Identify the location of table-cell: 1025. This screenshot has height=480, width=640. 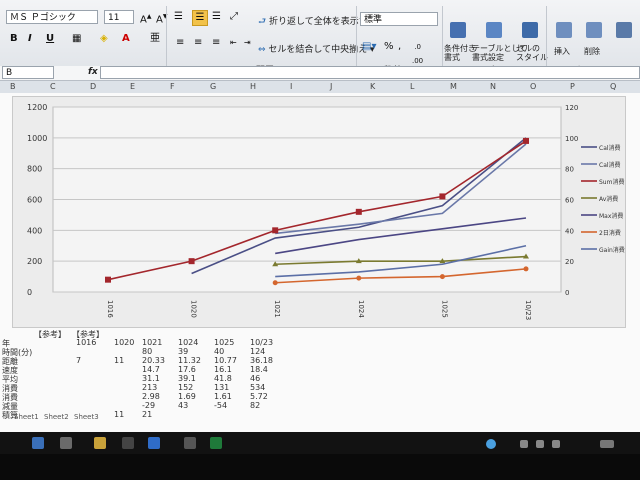
(224, 342).